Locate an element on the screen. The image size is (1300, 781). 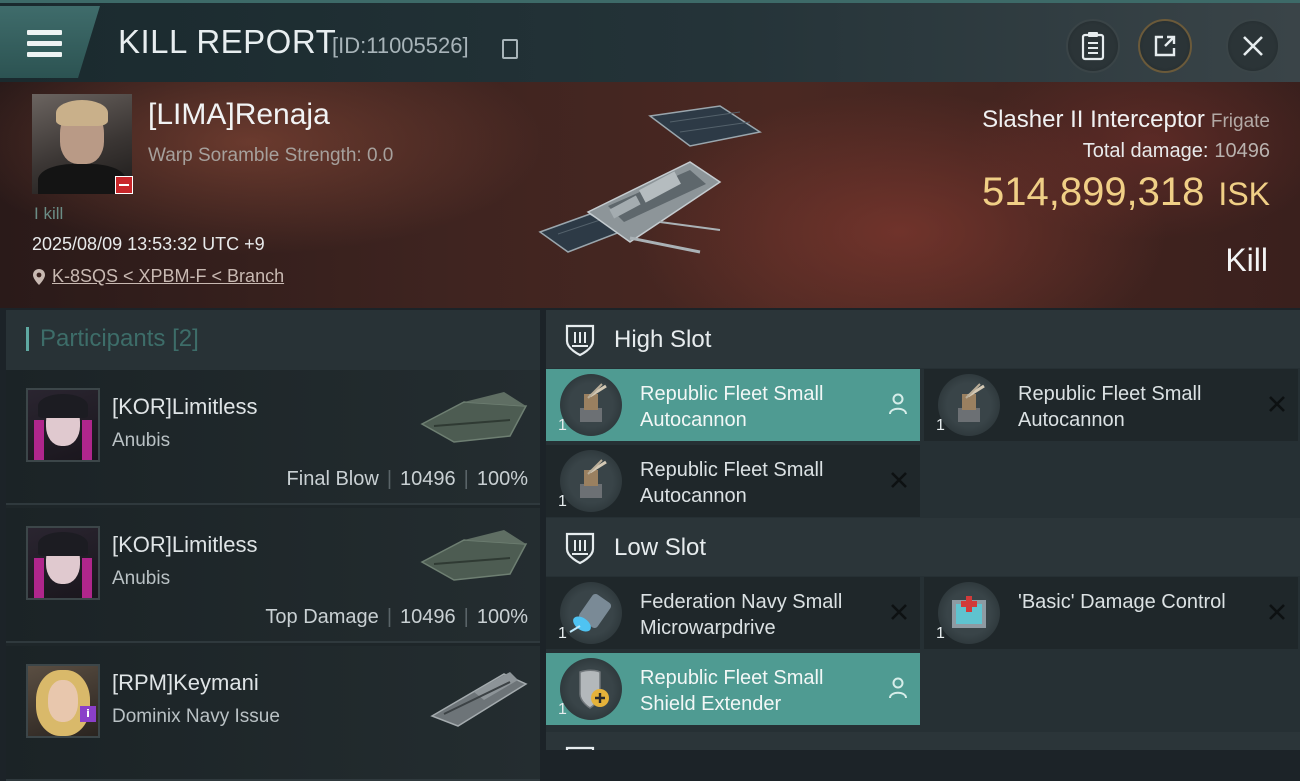
microwarpdrive-icon-graphic is located at coordinates (590, 613).